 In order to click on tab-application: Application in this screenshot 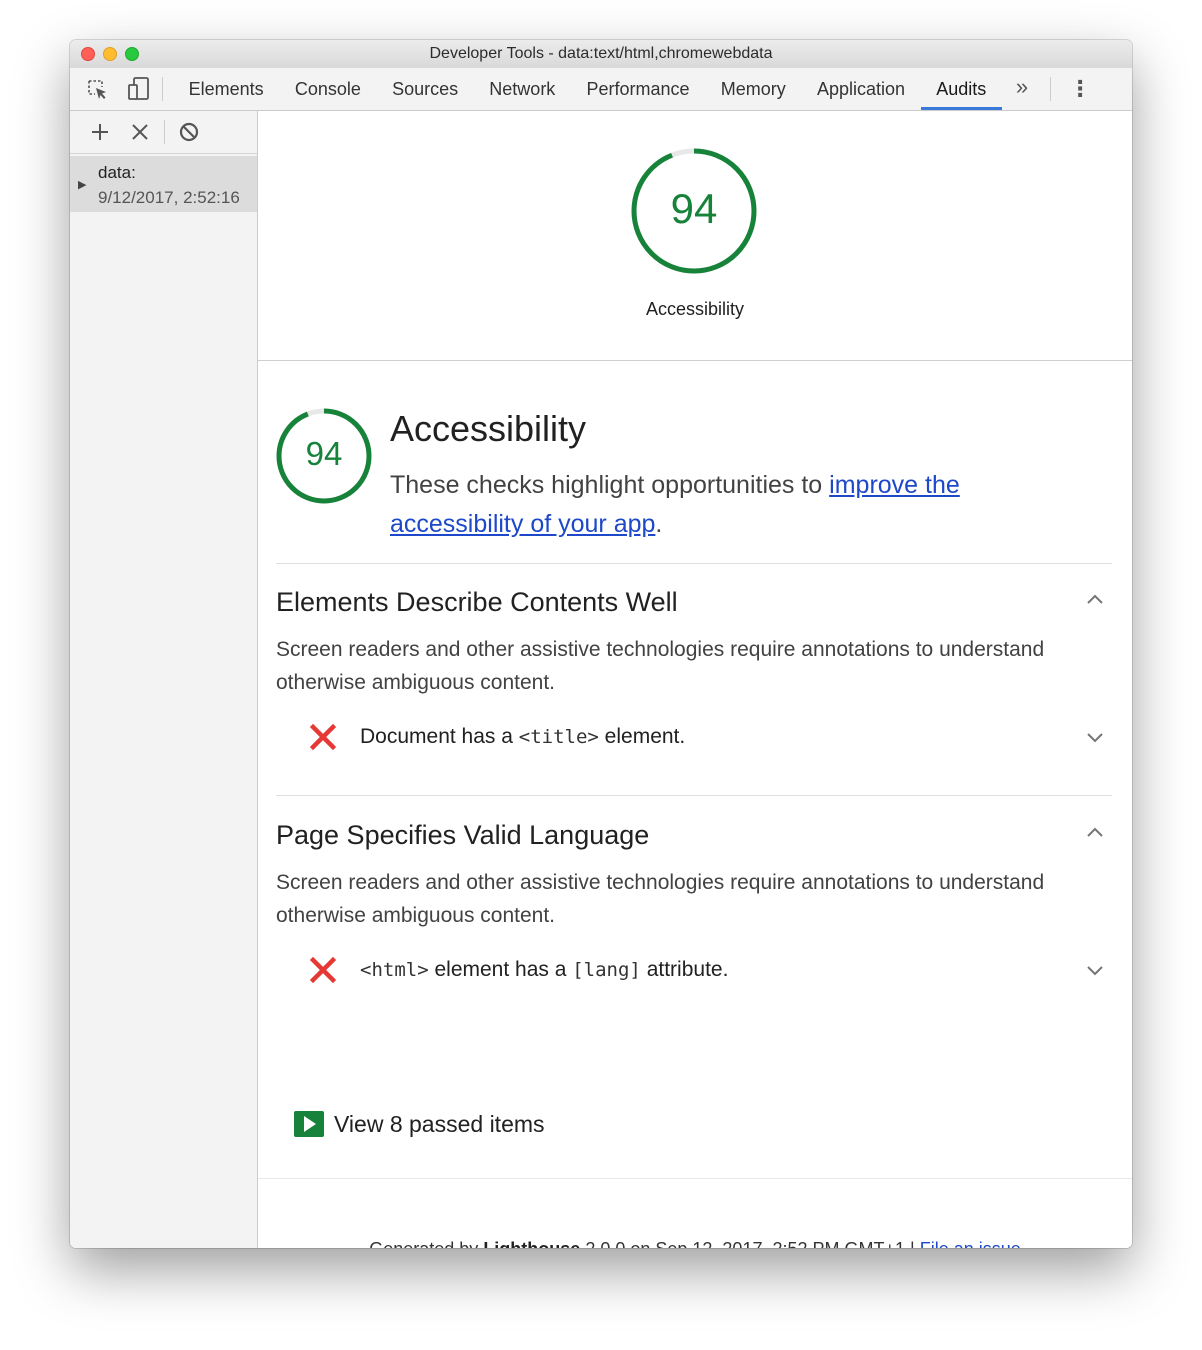, I will do `click(860, 89)`.